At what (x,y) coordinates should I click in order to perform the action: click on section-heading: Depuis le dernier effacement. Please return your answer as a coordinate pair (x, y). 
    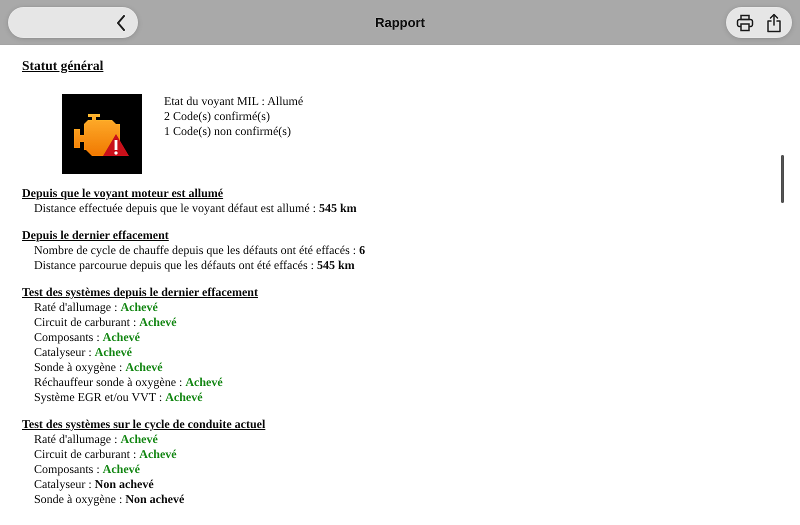
    Looking at the image, I should click on (95, 235).